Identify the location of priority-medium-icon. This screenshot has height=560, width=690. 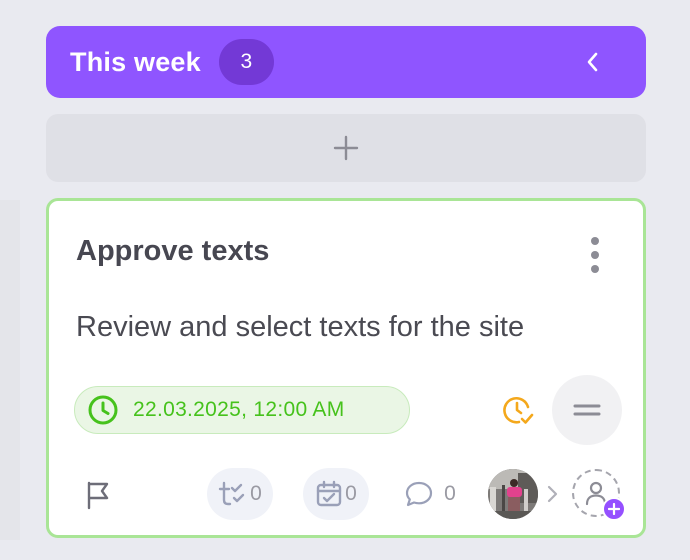
(587, 410).